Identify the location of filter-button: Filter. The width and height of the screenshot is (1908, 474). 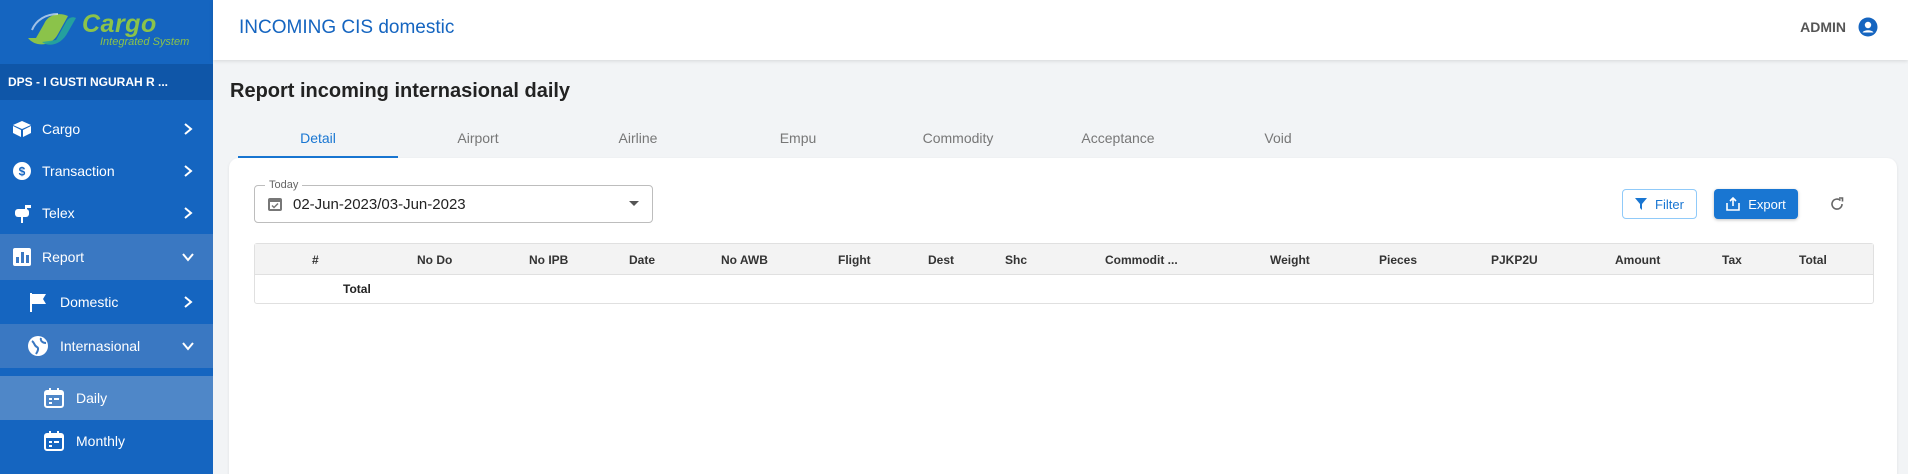
(1659, 204).